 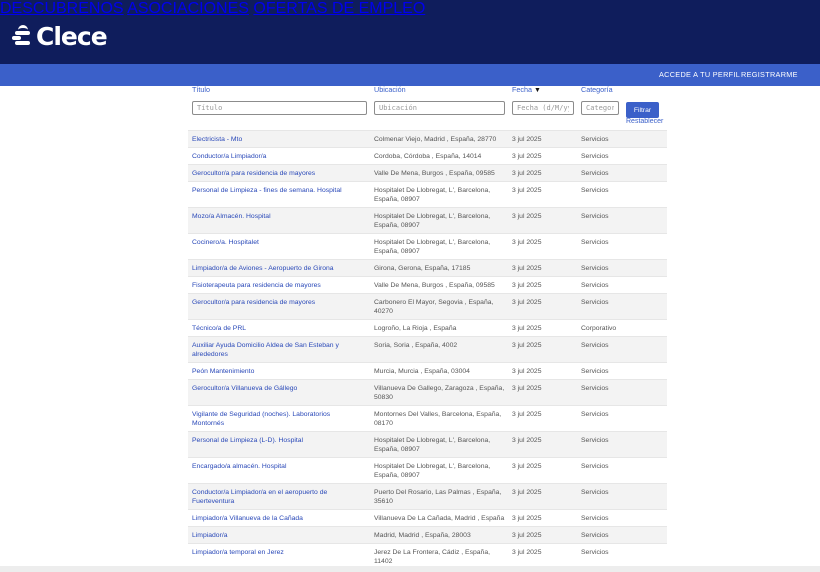 I want to click on job-title-link: Limpiador/a, so click(x=276, y=535).